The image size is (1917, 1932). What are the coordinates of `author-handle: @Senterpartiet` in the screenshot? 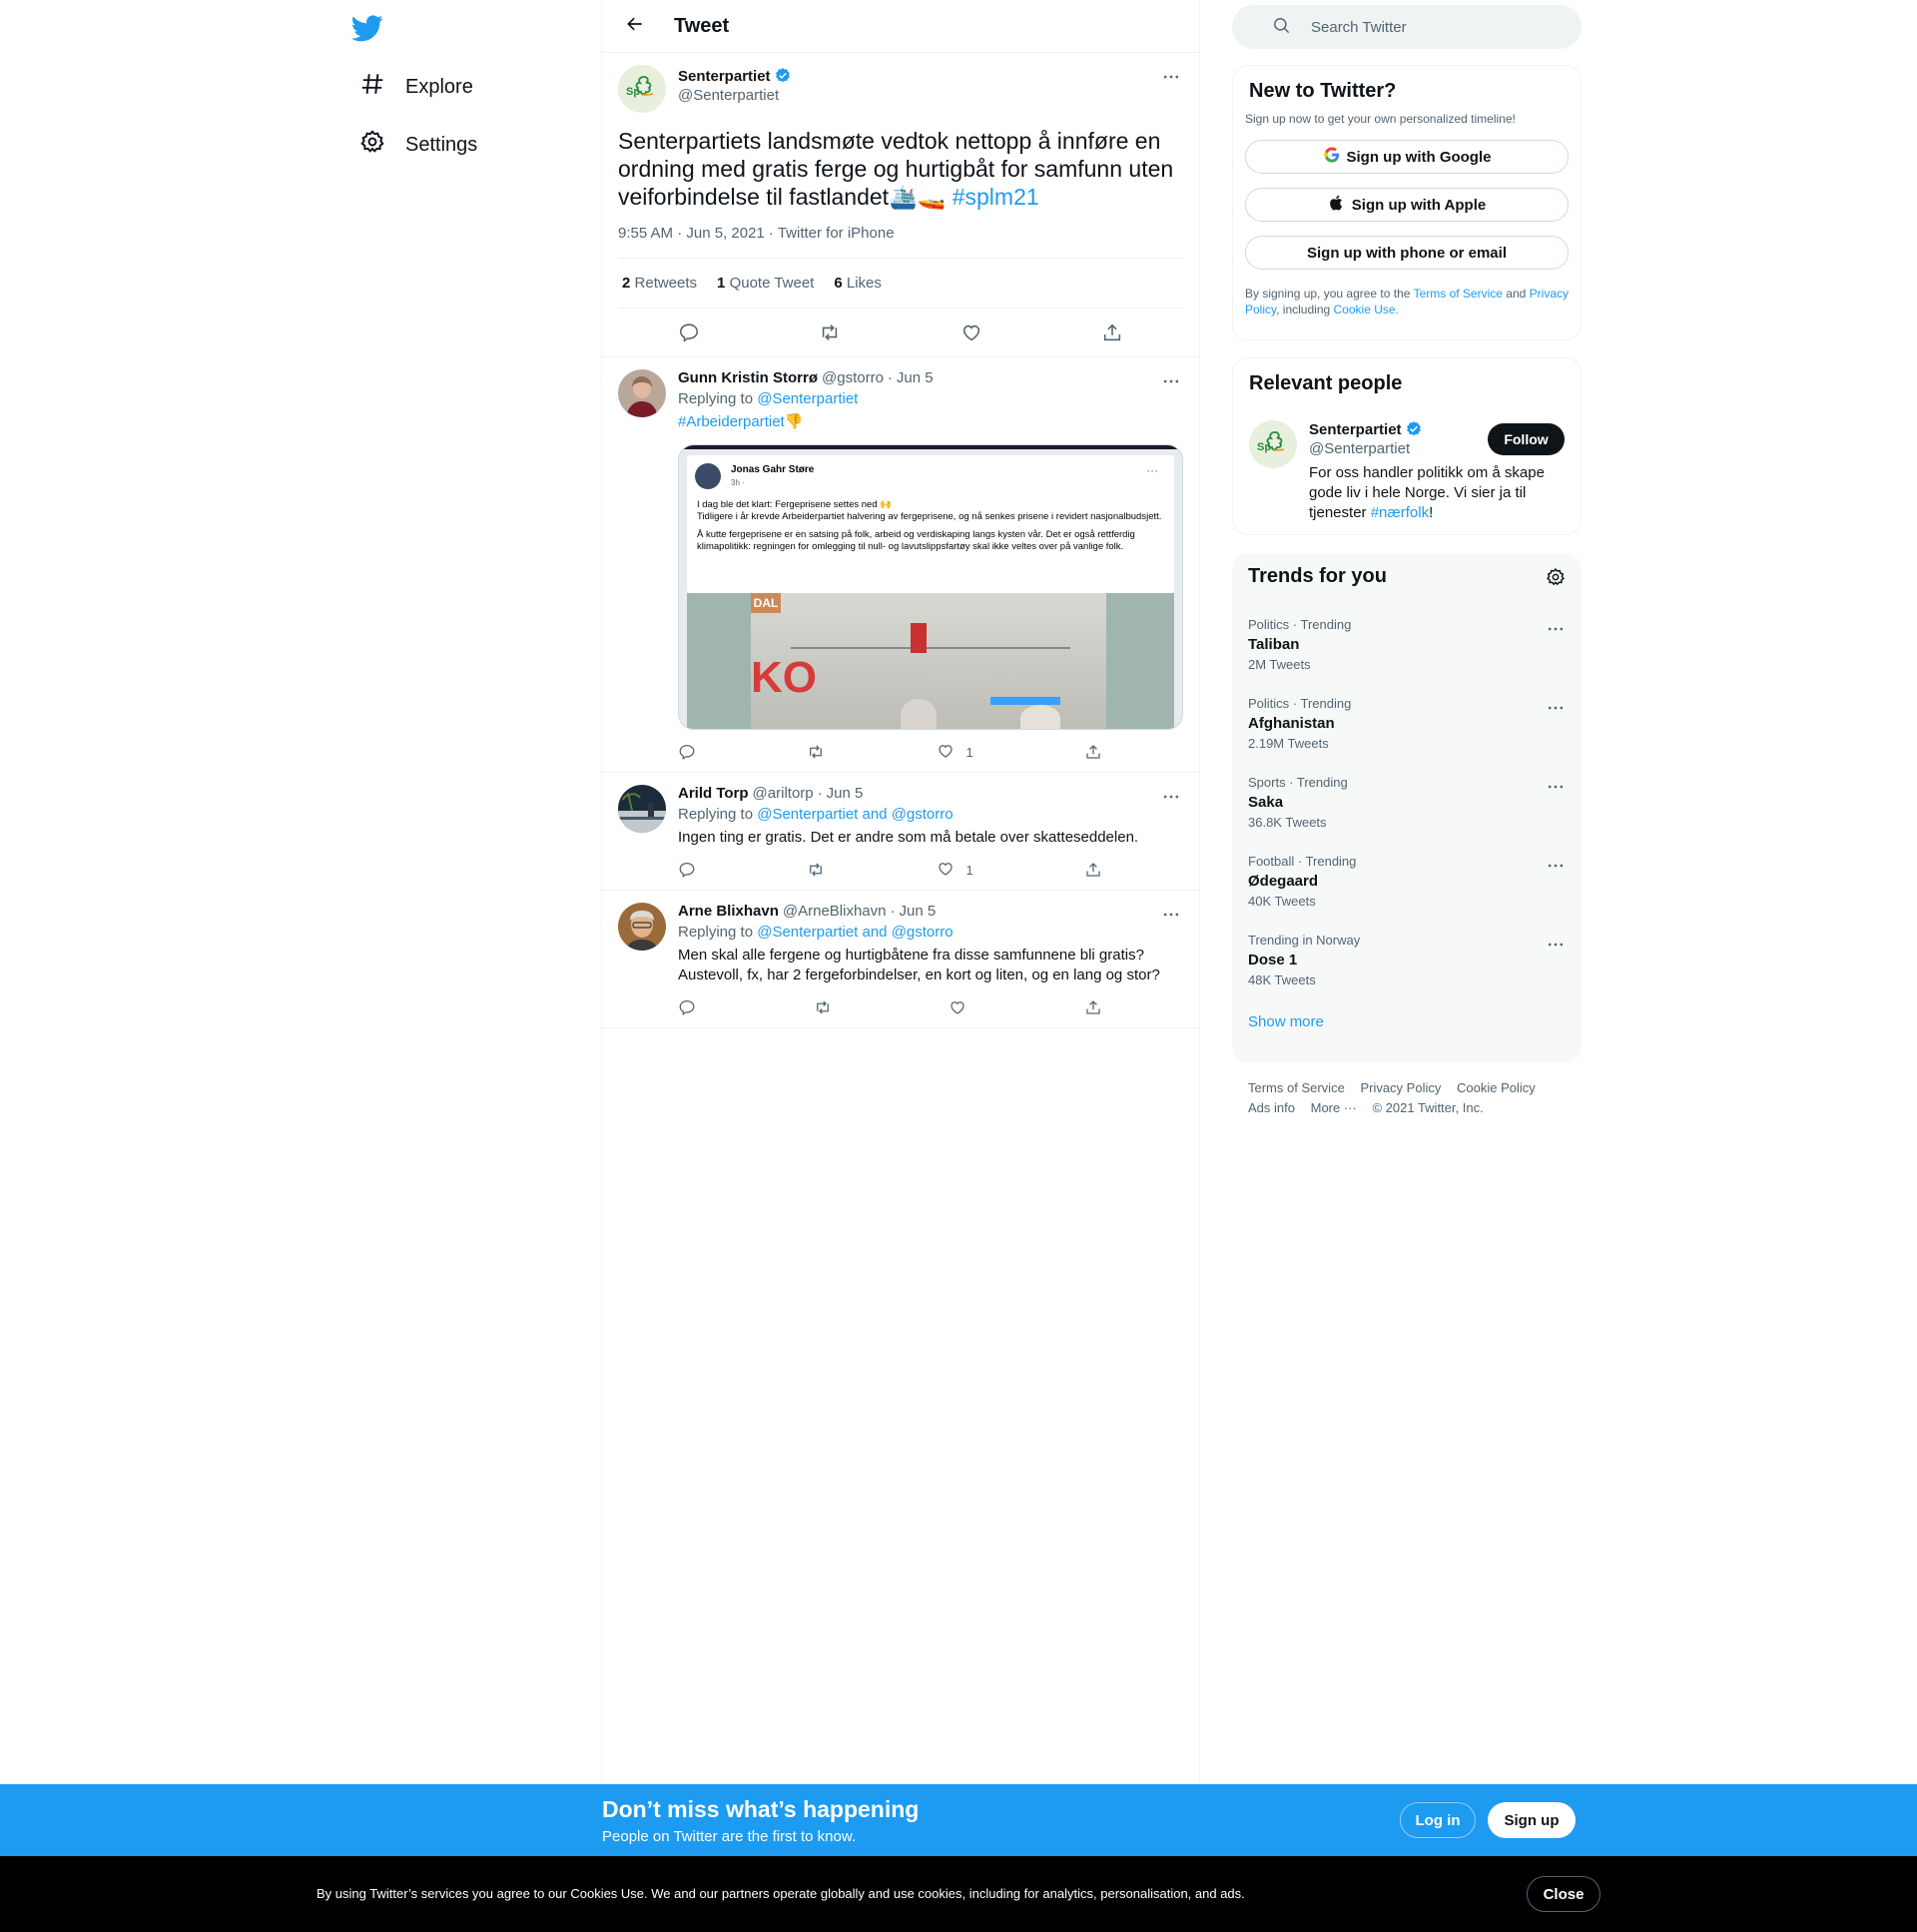 It's located at (735, 95).